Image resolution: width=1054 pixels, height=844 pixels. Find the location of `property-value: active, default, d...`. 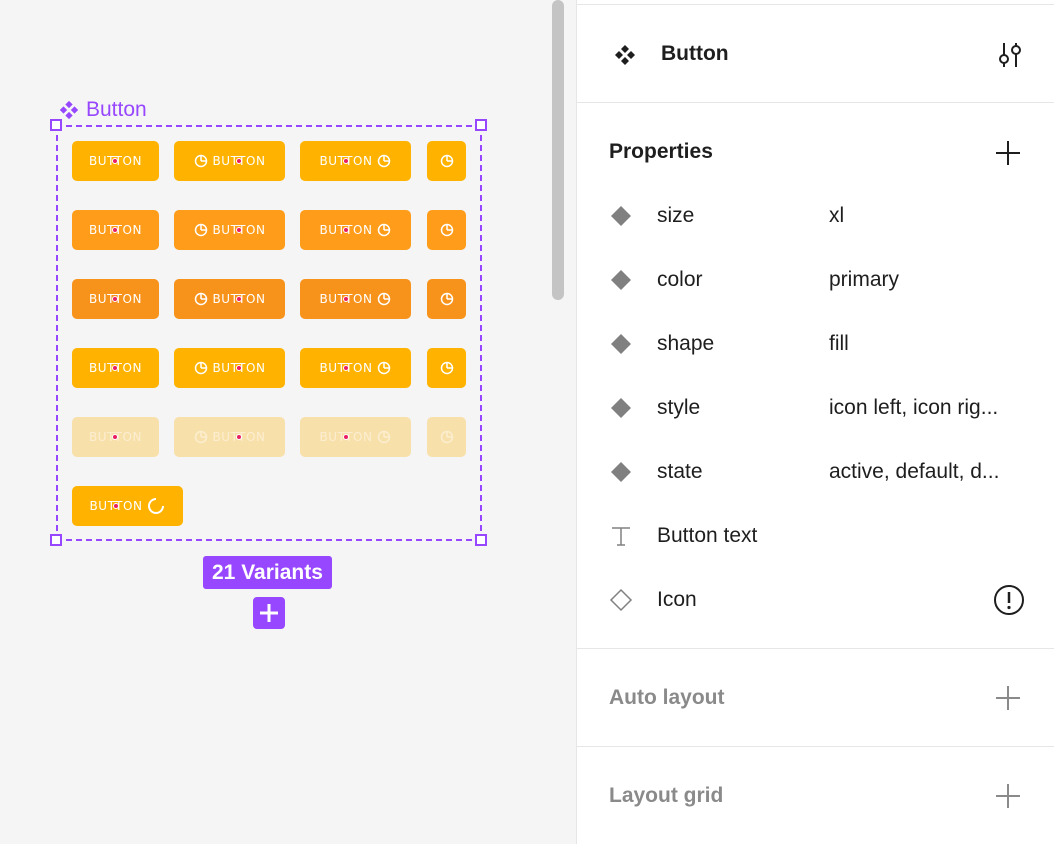

property-value: active, default, d... is located at coordinates (914, 472).